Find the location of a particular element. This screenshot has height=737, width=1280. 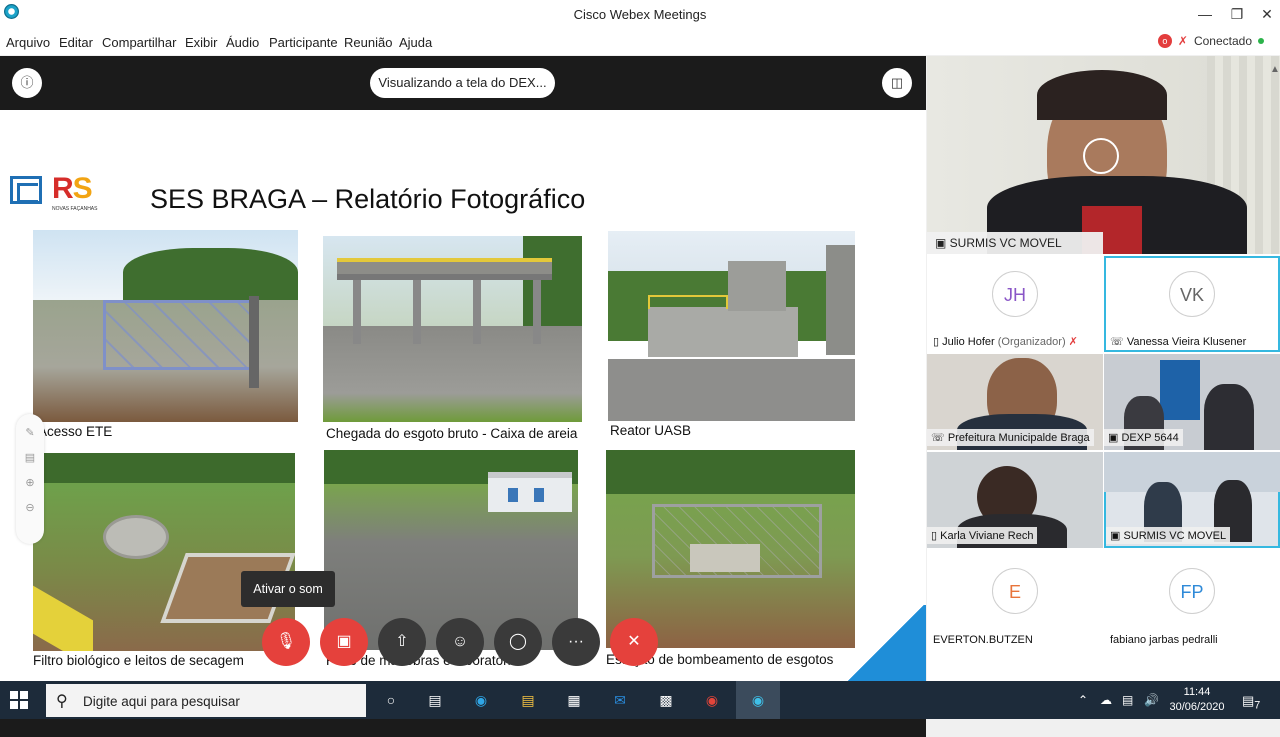

mail-icon: ✉ is located at coordinates (620, 700).